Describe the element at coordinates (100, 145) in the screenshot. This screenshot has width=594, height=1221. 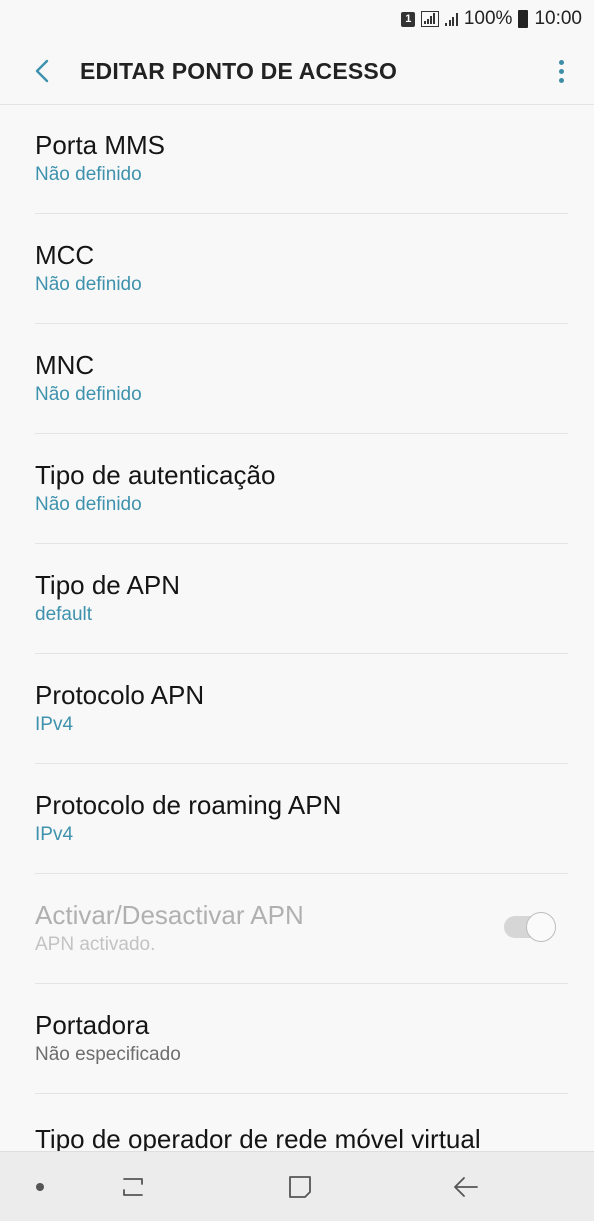
I see `setting-label: Porta MMS` at that location.